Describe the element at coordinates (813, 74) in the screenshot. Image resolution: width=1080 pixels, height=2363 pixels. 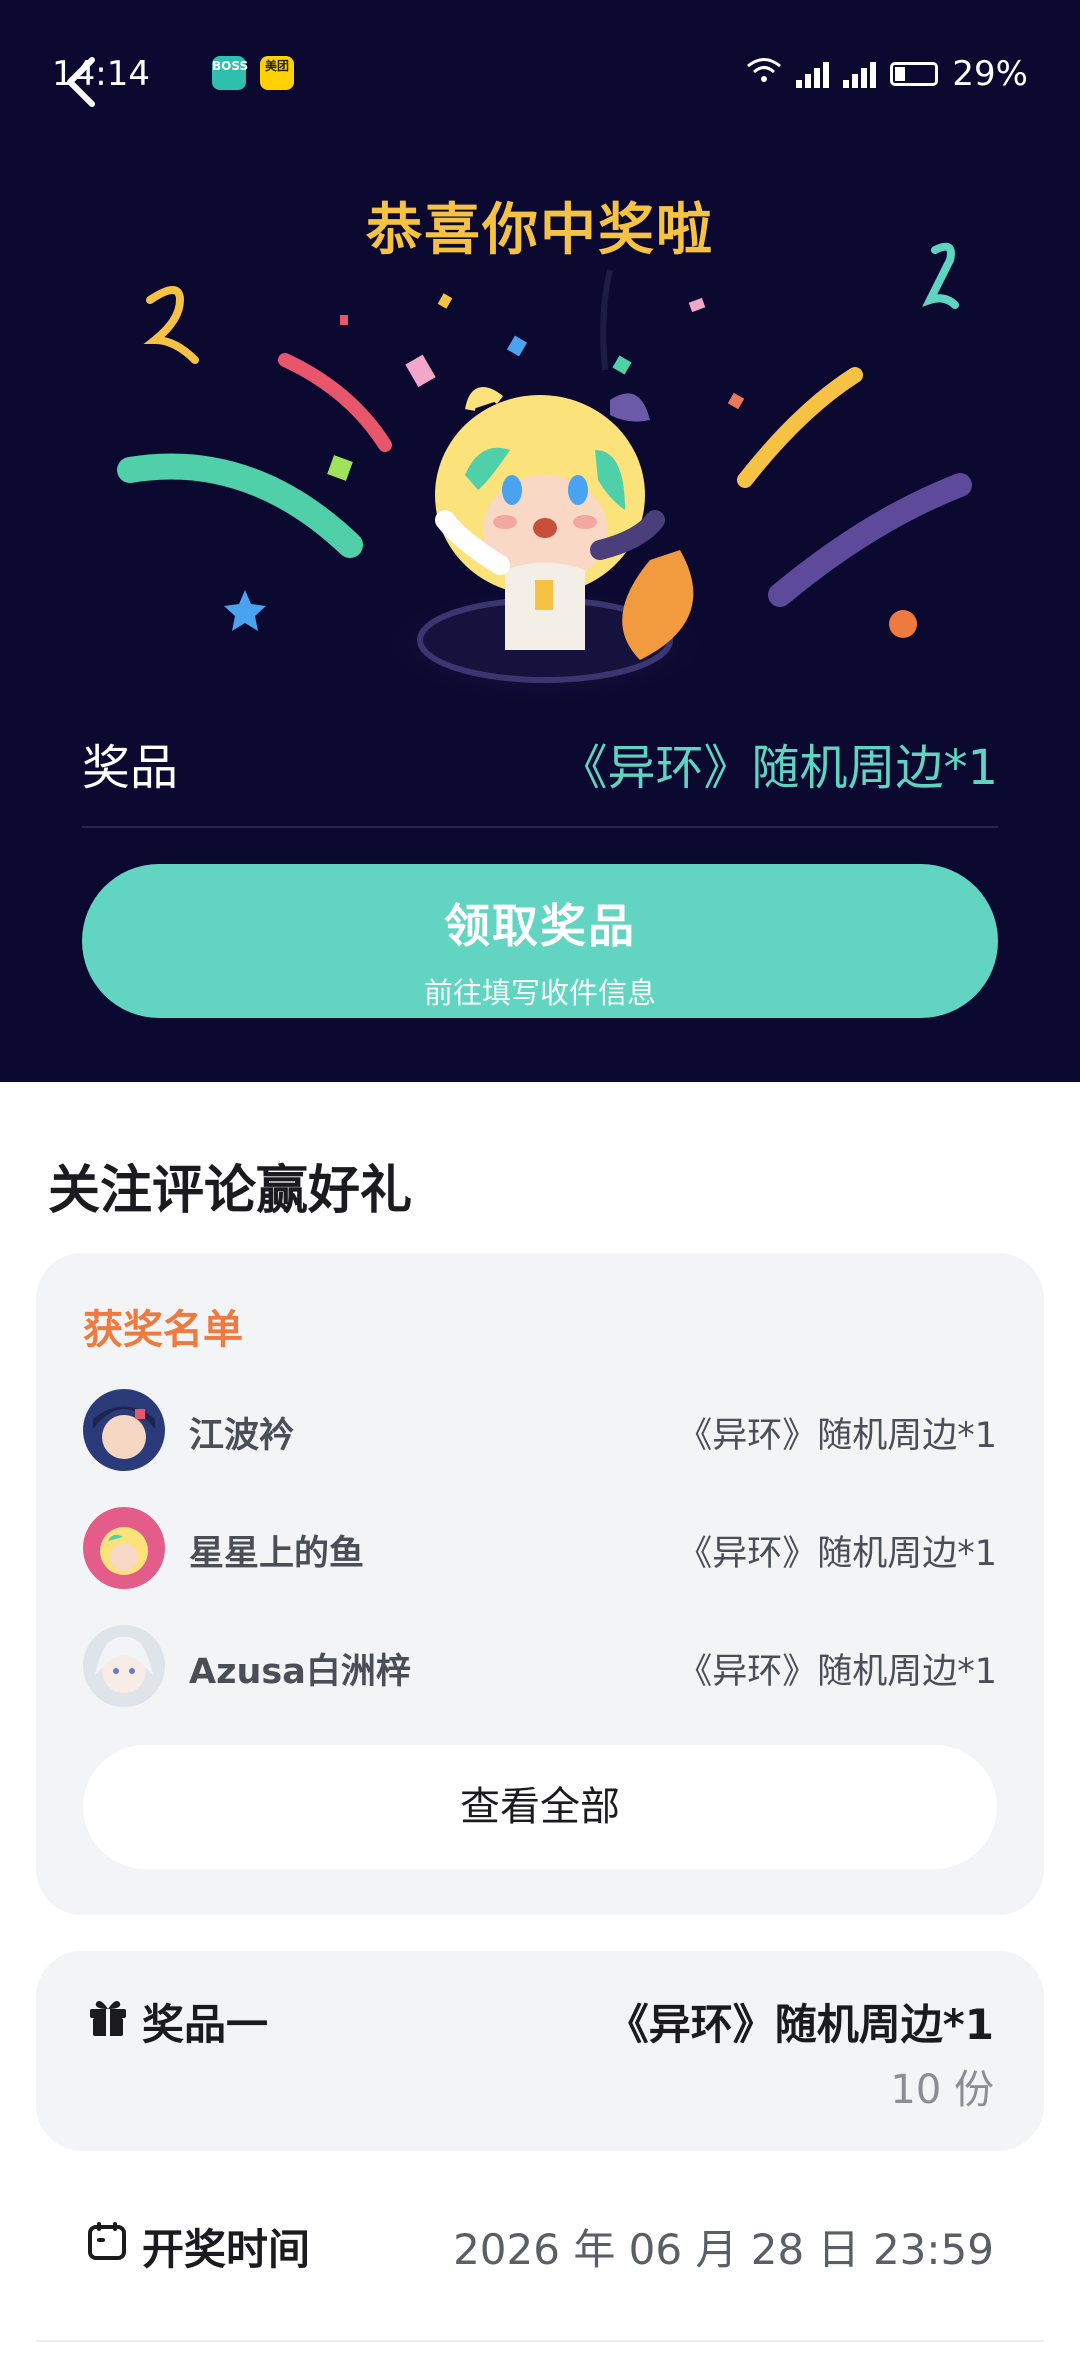
I see `signal-icon` at that location.